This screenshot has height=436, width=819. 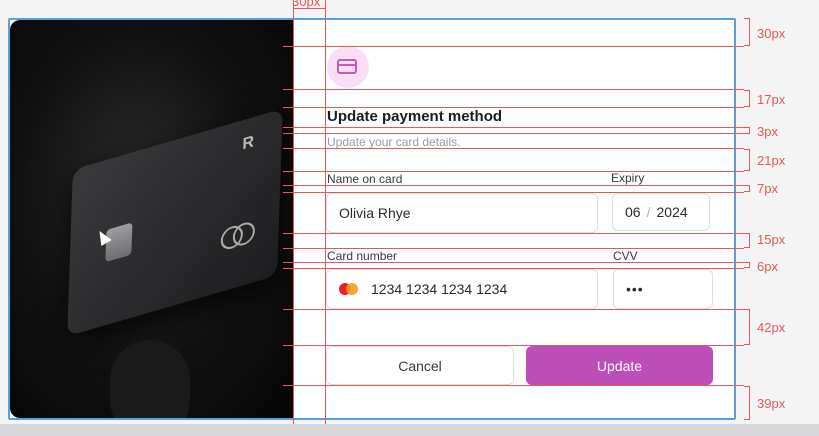 What do you see at coordinates (771, 403) in the screenshot?
I see `dimension-label: 39px` at bounding box center [771, 403].